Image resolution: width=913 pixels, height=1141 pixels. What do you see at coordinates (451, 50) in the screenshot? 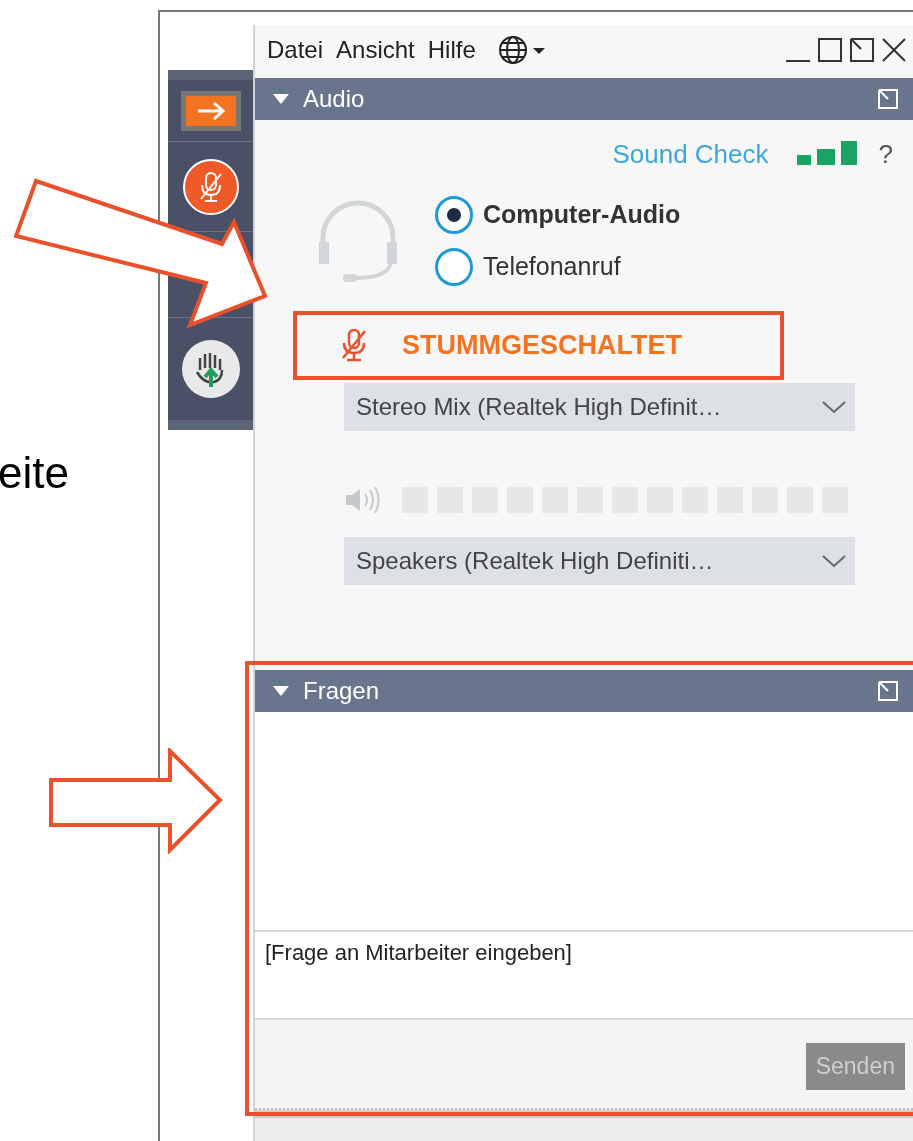
I see `menu-item: Hilfe` at bounding box center [451, 50].